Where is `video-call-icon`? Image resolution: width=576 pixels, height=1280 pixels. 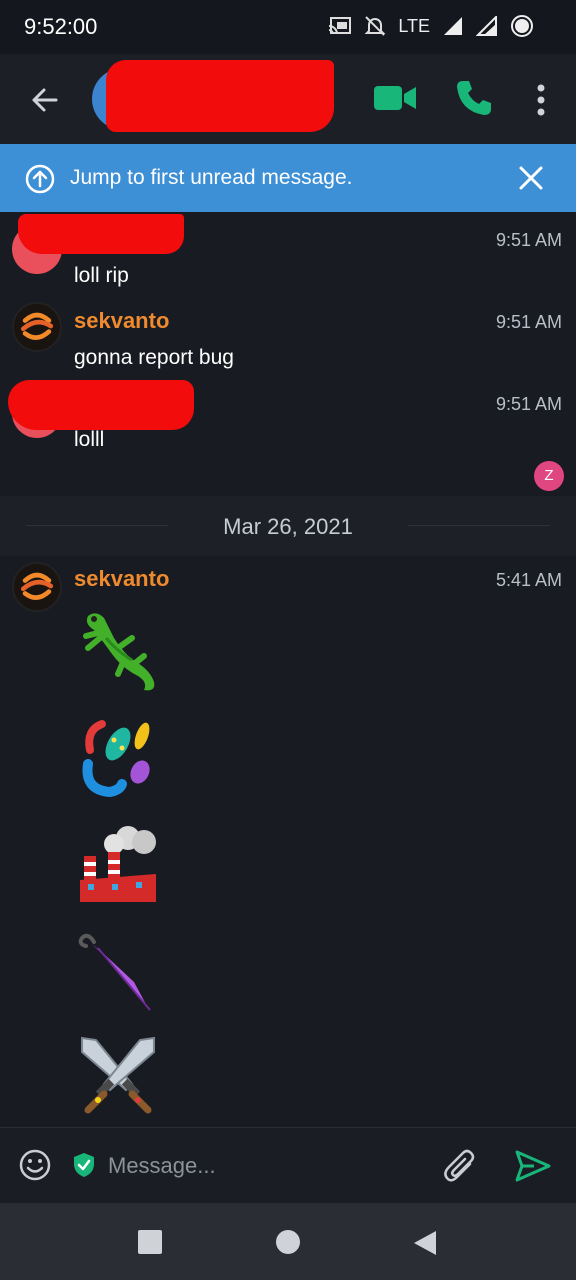
video-call-icon is located at coordinates (395, 98).